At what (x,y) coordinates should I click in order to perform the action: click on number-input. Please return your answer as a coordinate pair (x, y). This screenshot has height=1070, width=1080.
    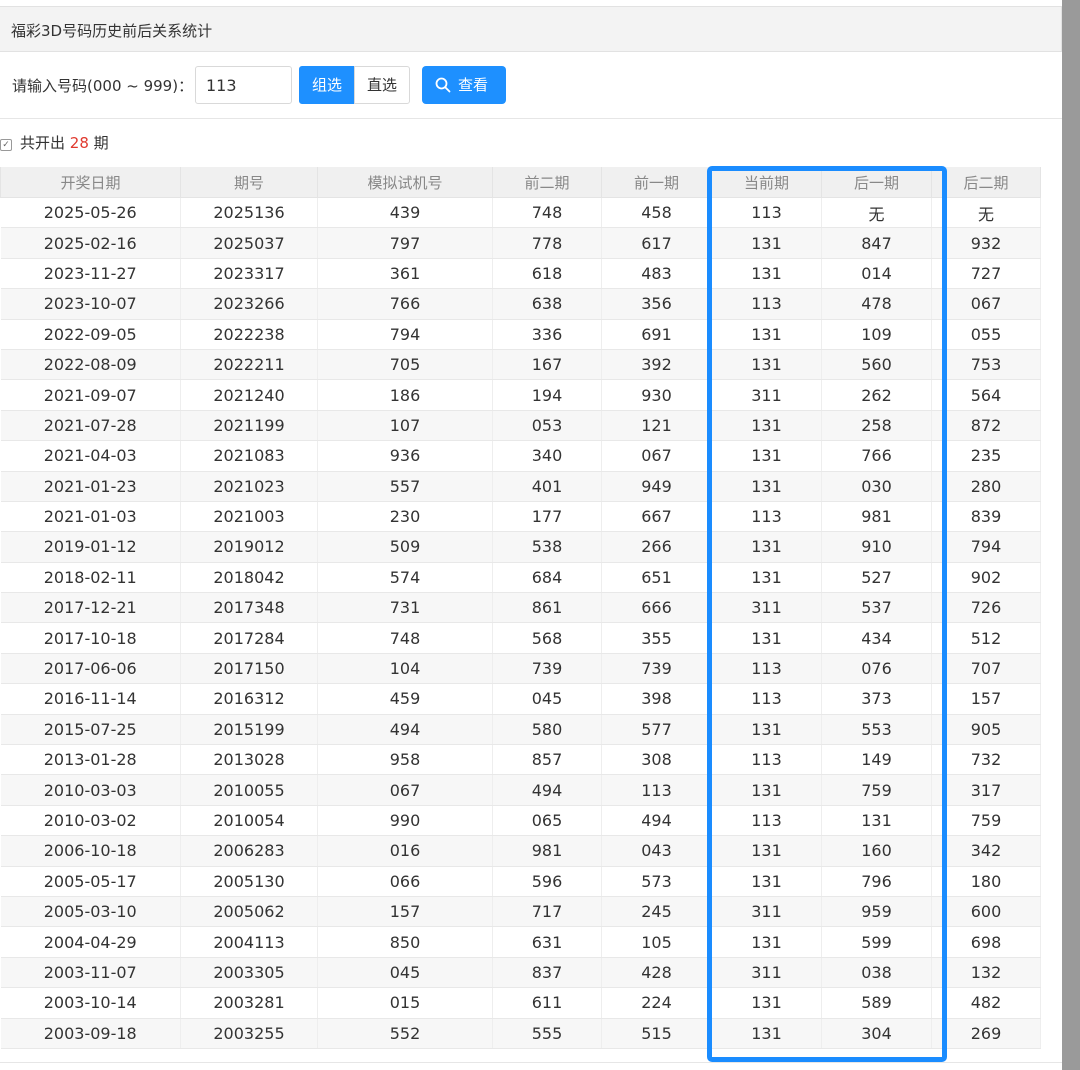
    Looking at the image, I should click on (243, 85).